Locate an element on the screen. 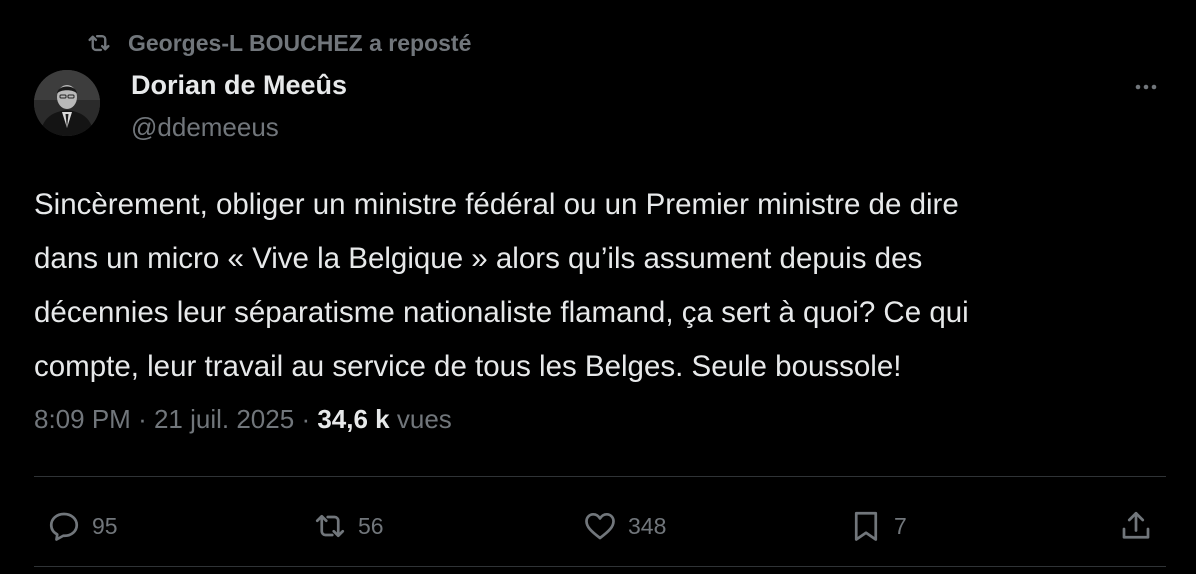 Image resolution: width=1196 pixels, height=574 pixels. share-button is located at coordinates (1136, 526).